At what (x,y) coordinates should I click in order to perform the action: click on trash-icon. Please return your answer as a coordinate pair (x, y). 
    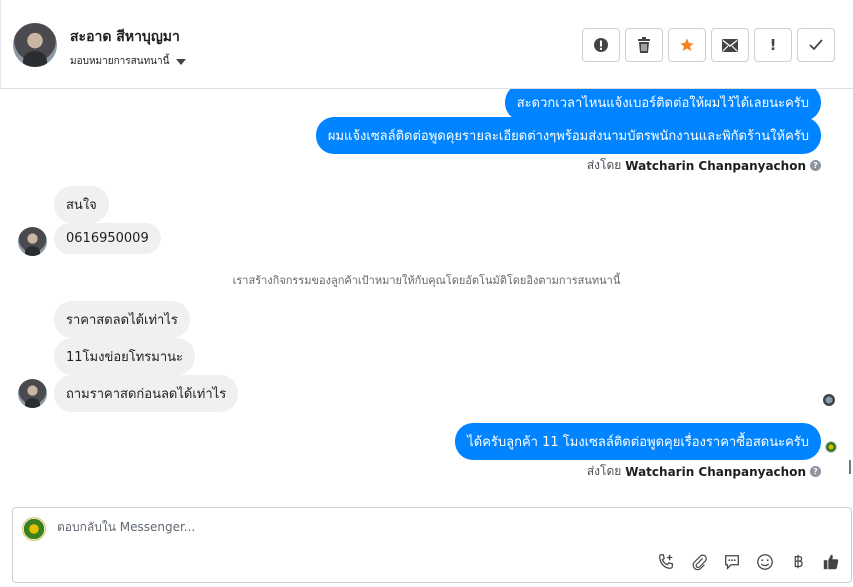
    Looking at the image, I should click on (644, 45).